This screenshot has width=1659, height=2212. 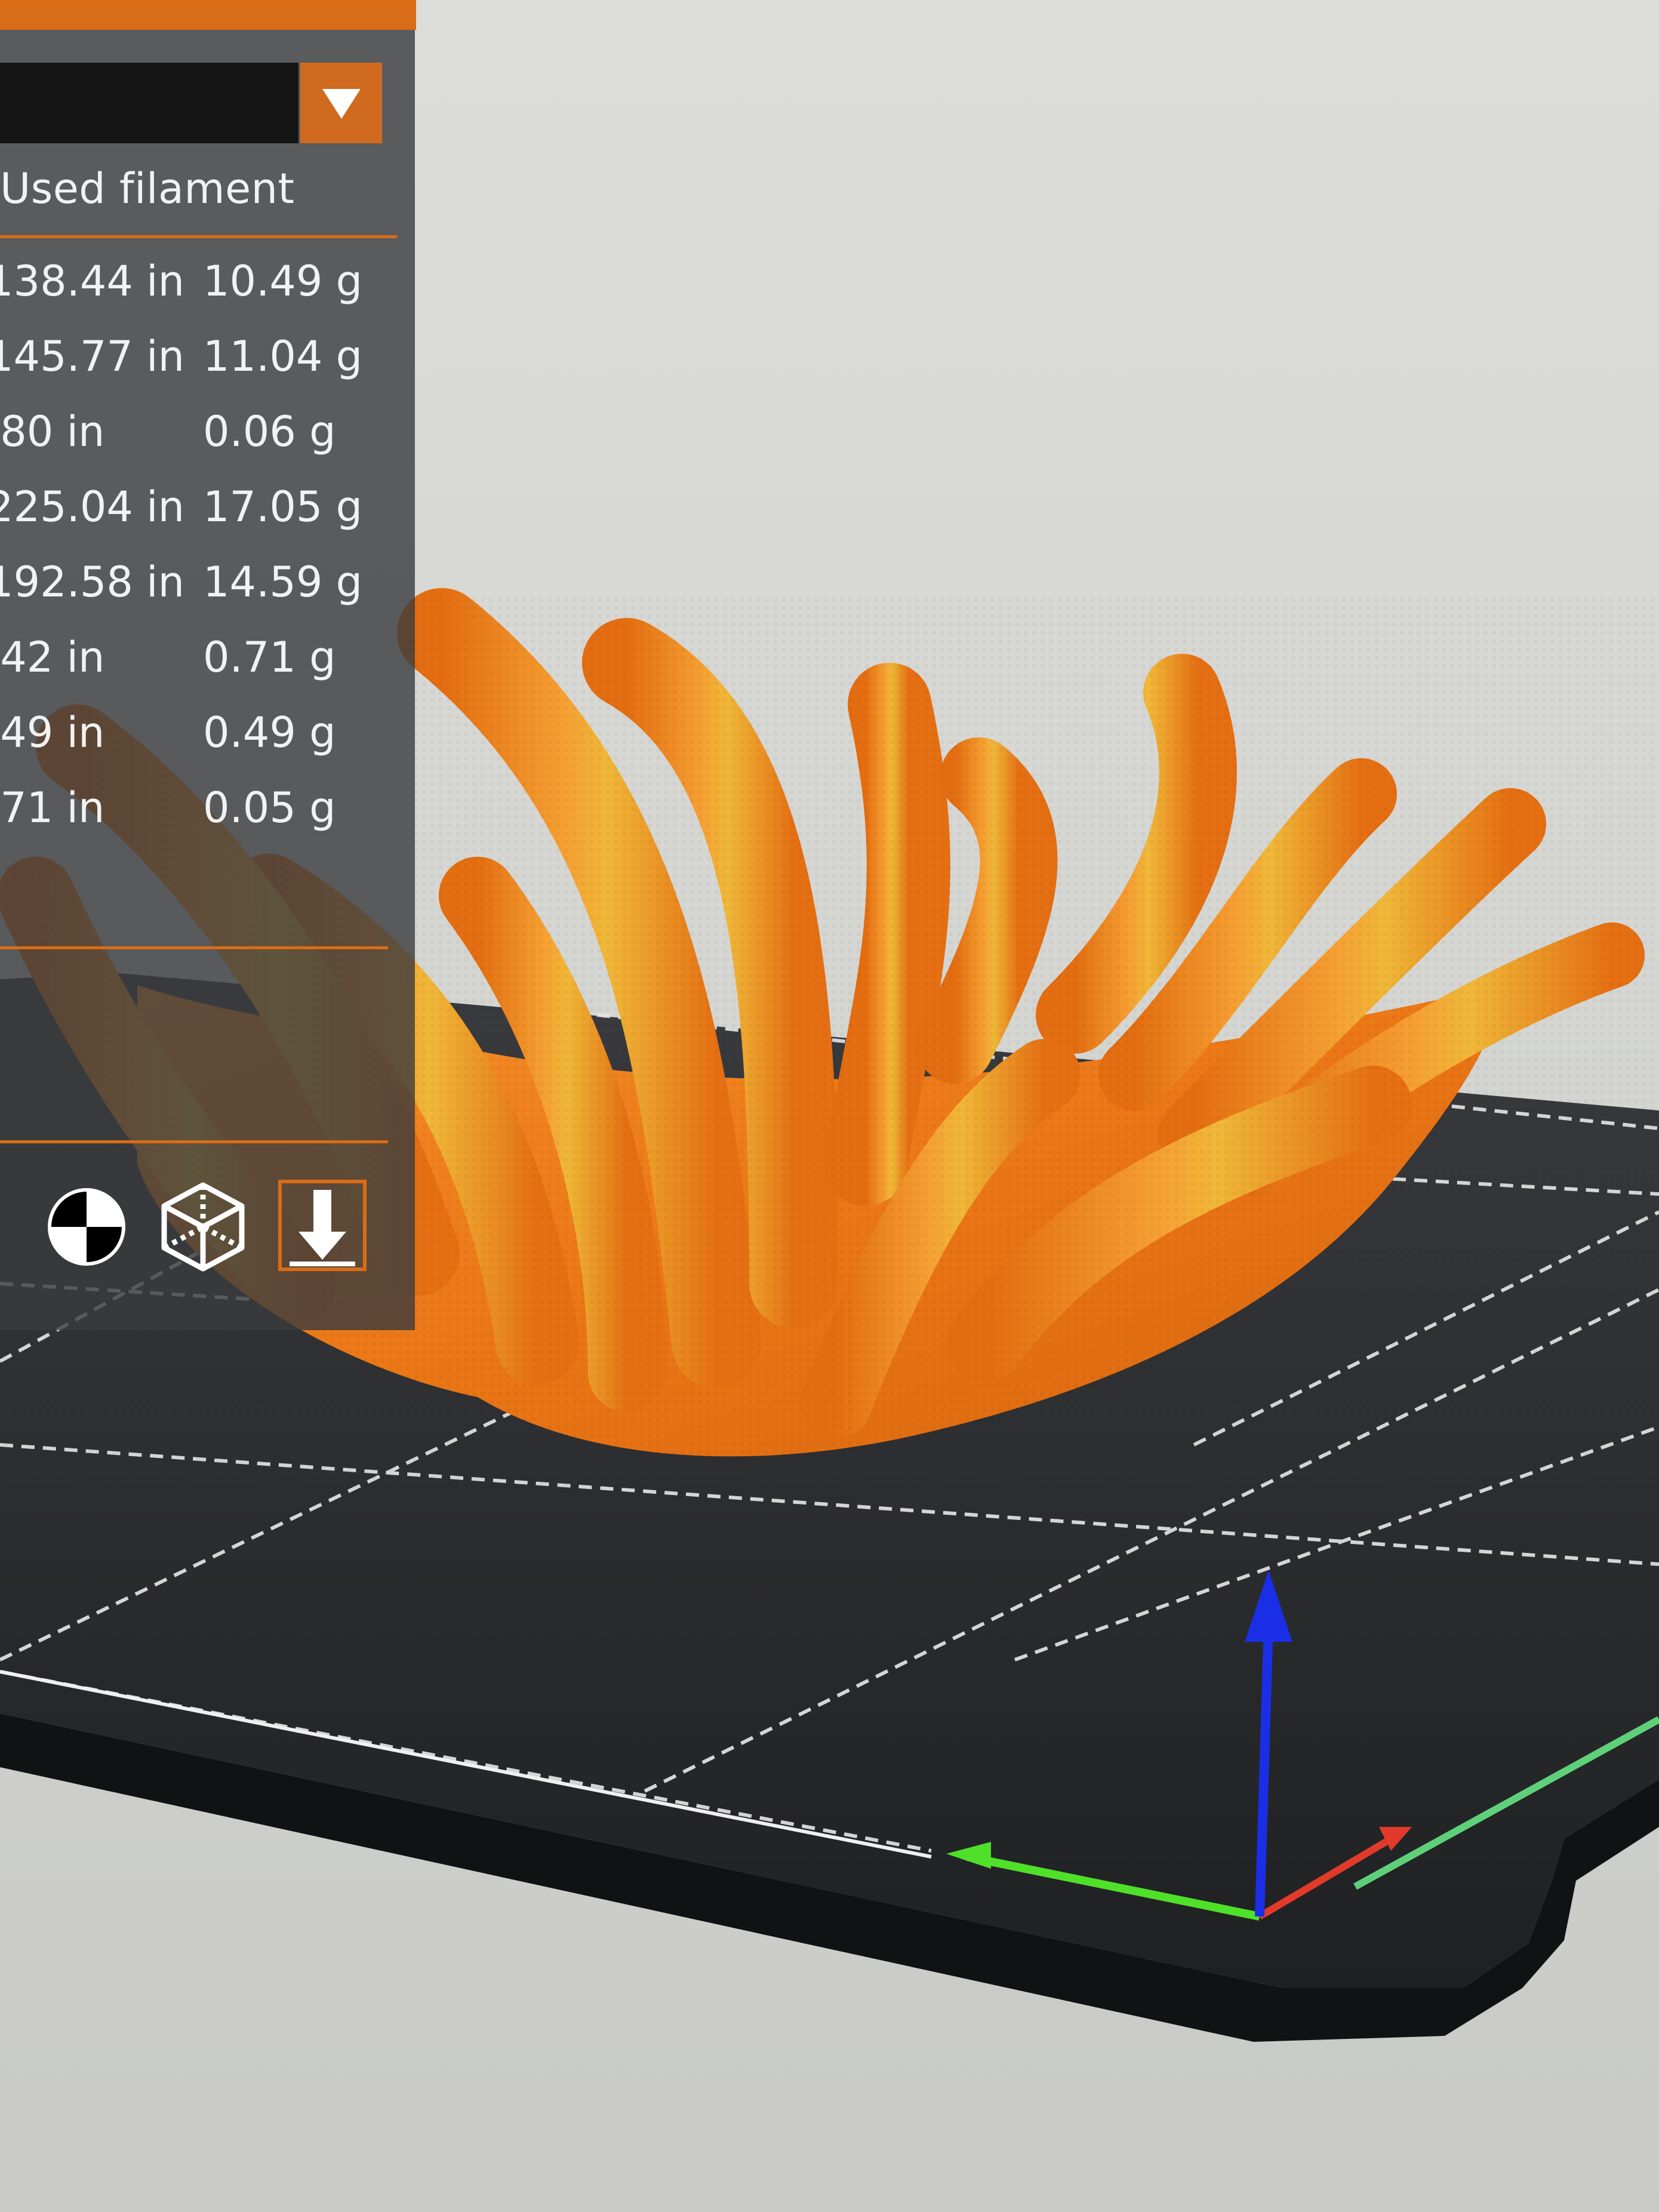 I want to click on partial-icon, so click(x=6, y=1225).